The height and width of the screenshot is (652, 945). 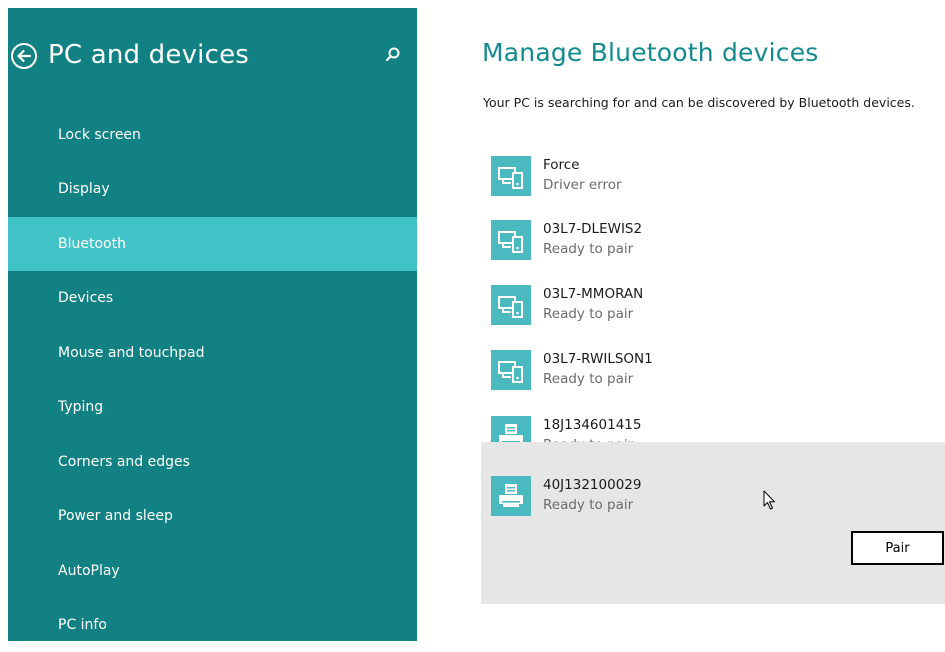 I want to click on nav-item-label: Power and sleep, so click(x=115, y=516).